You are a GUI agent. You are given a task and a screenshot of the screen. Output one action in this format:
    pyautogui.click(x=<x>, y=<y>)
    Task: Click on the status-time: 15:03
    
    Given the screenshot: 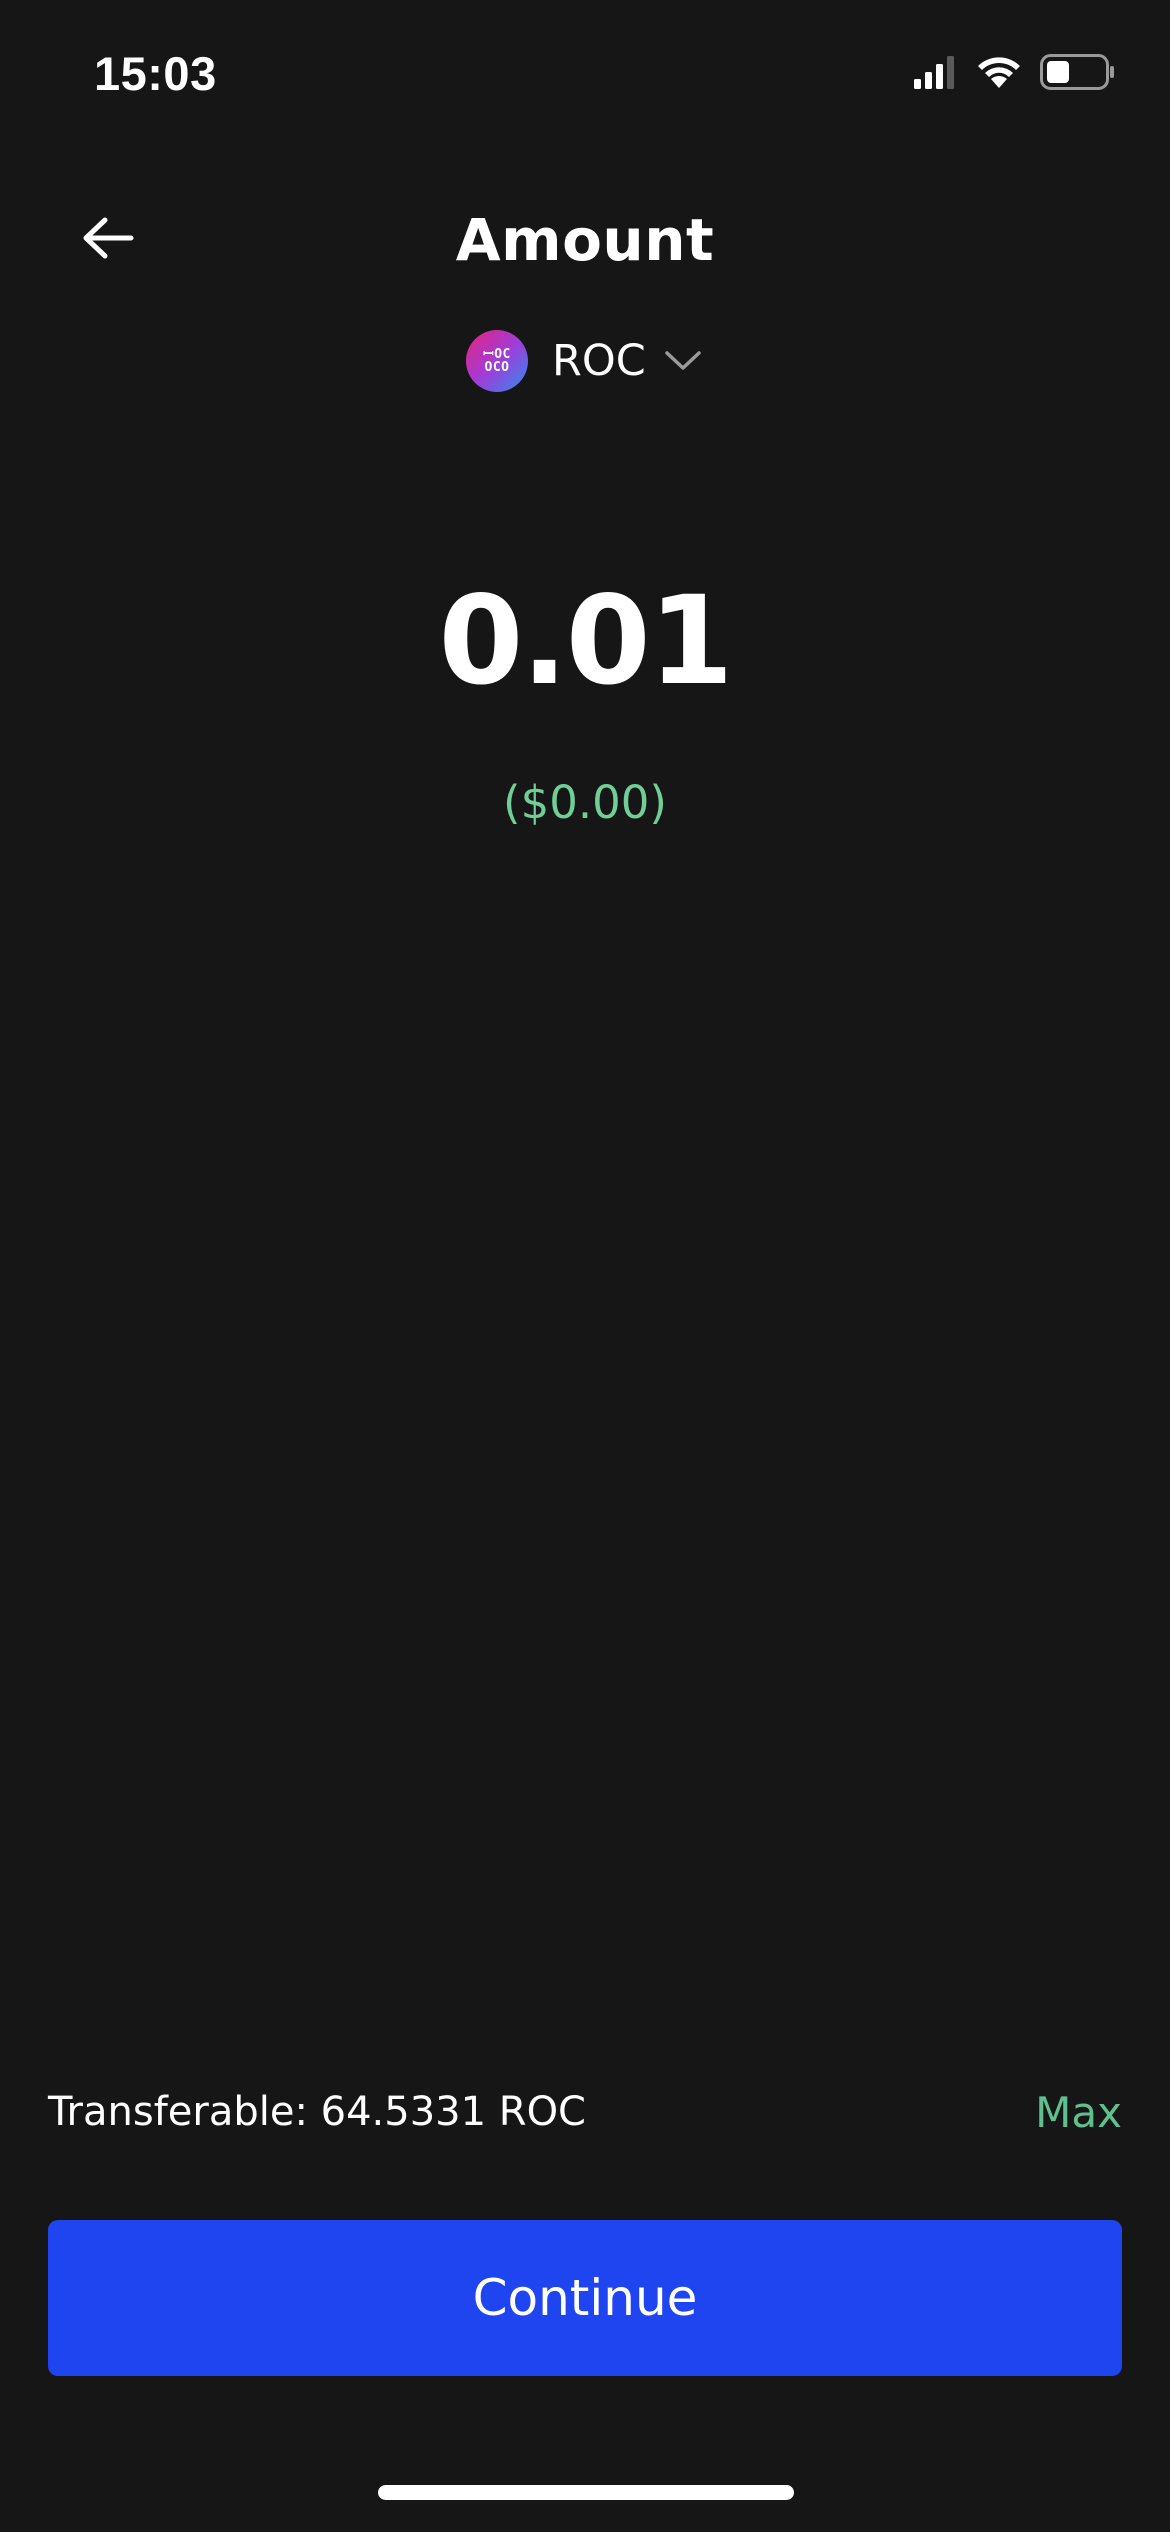 What is the action you would take?
    pyautogui.click(x=155, y=73)
    